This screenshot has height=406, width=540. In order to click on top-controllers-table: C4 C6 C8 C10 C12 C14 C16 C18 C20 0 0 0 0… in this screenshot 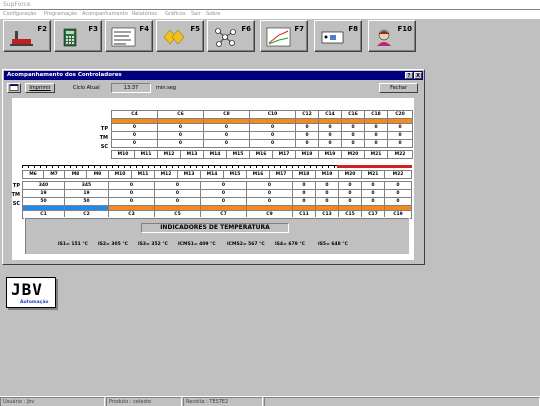, I will do `click(262, 134)`.